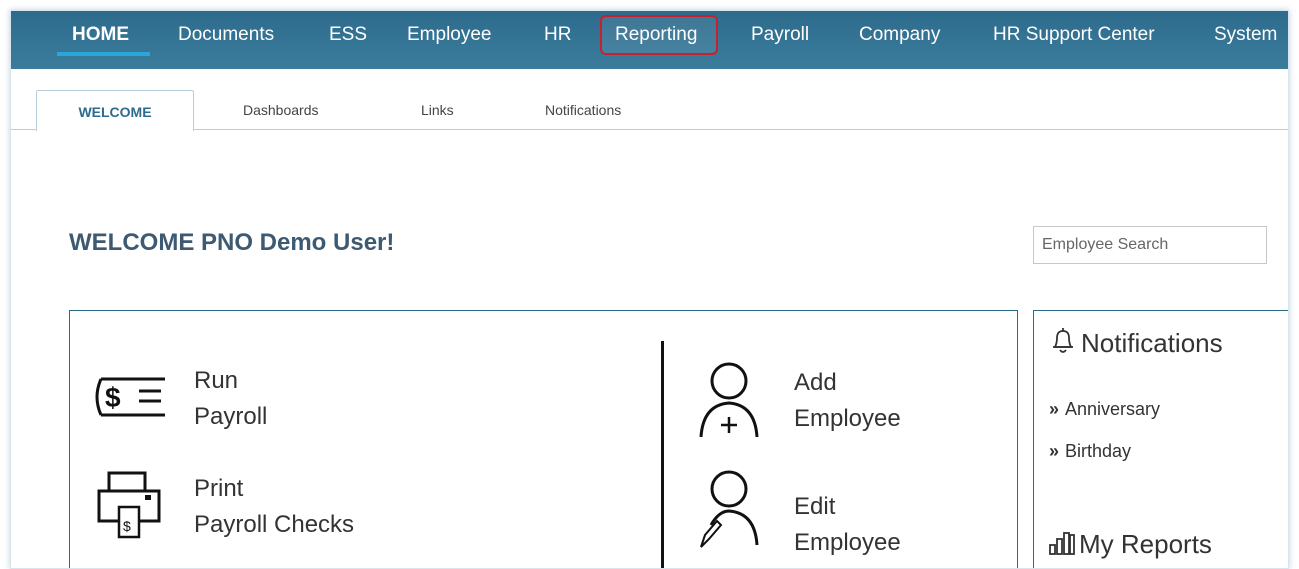 This screenshot has width=1299, height=569. I want to click on tab-links: Links, so click(437, 110).